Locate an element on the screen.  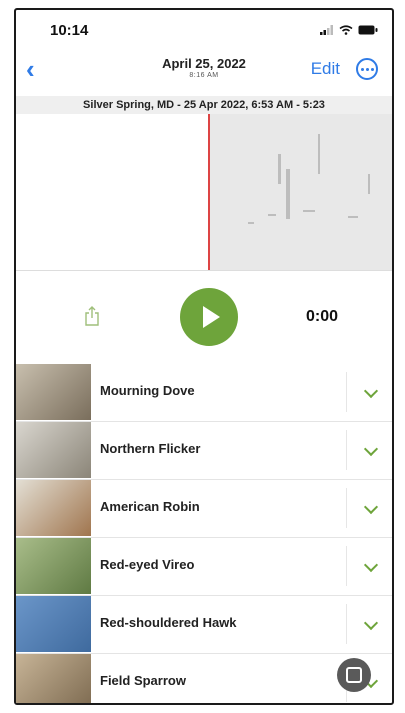
species-row: Red-shouldered Hawk is located at coordinates (204, 625).